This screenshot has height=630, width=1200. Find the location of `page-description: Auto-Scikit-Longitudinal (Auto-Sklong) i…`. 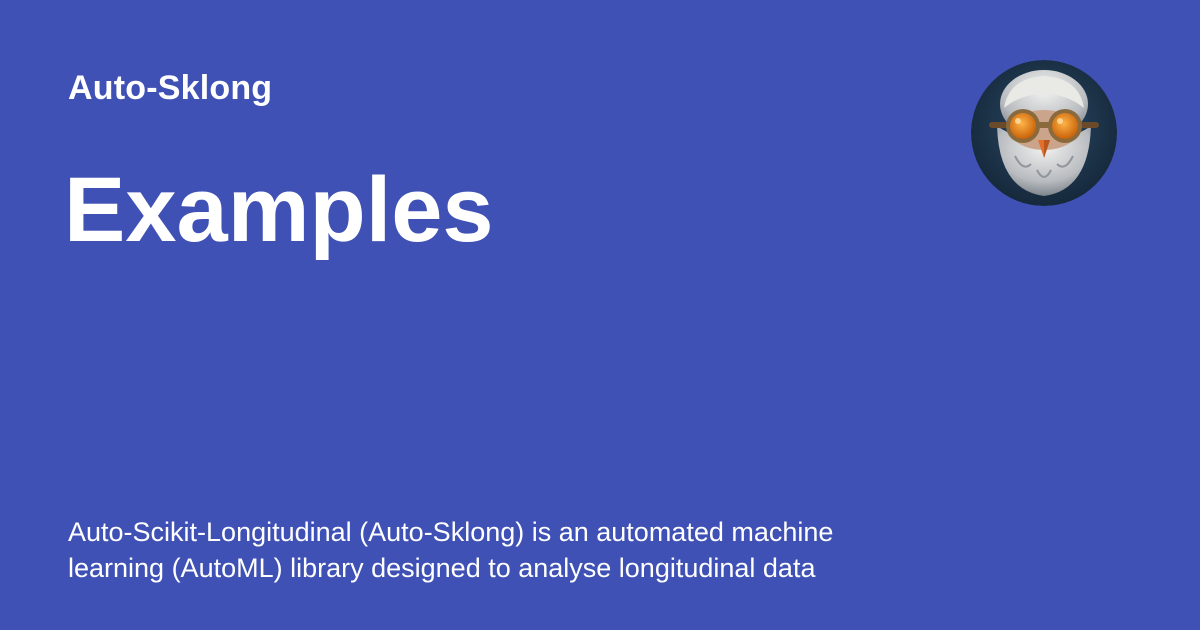

page-description: Auto-Scikit-Longitudinal (Auto-Sklong) i… is located at coordinates (451, 550).